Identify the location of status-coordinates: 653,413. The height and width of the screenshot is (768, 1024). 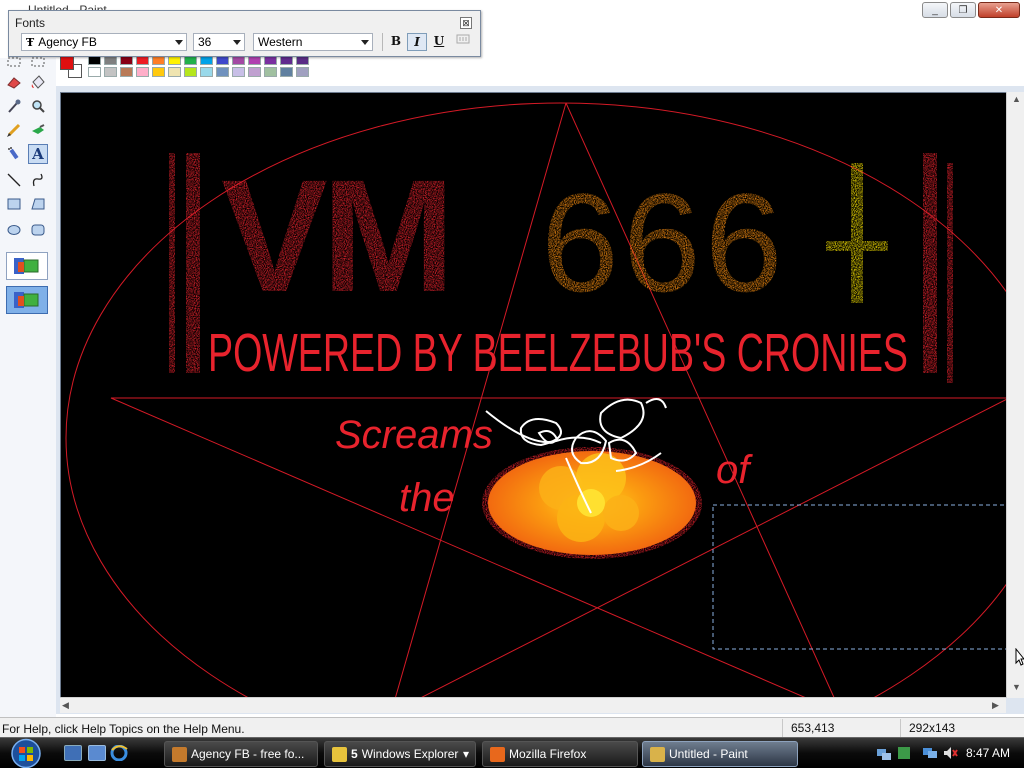
(841, 728).